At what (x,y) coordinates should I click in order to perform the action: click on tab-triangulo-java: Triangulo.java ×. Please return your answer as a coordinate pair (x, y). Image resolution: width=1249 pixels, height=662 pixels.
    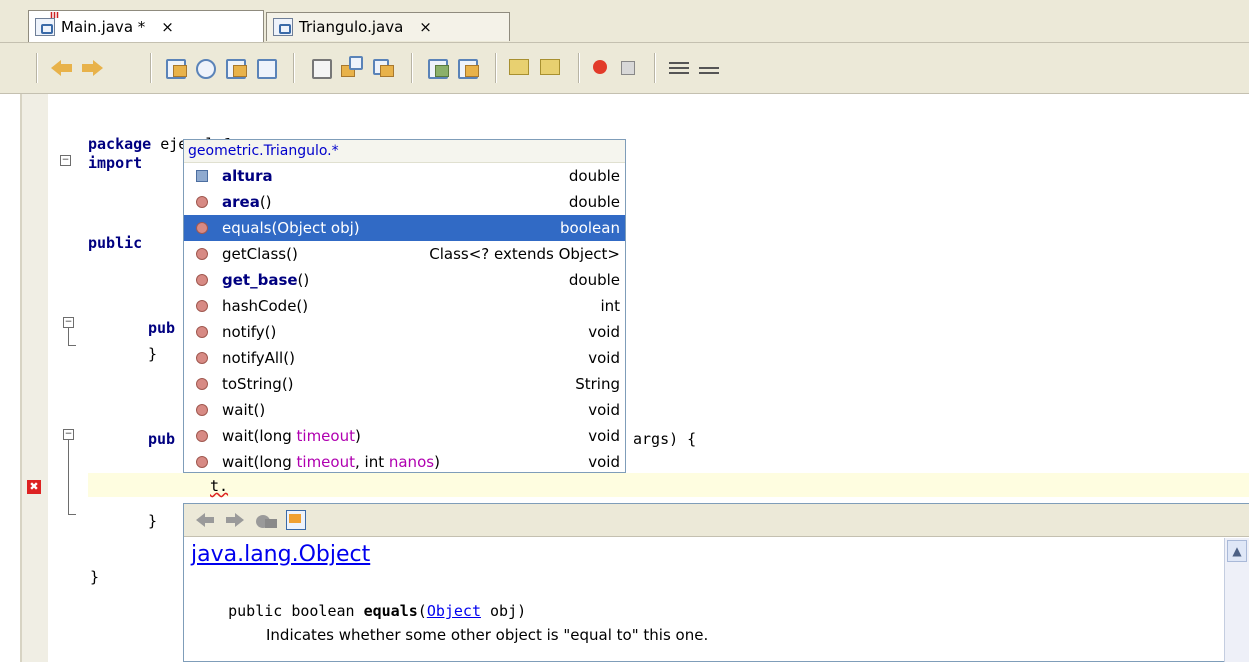
    Looking at the image, I should click on (388, 26).